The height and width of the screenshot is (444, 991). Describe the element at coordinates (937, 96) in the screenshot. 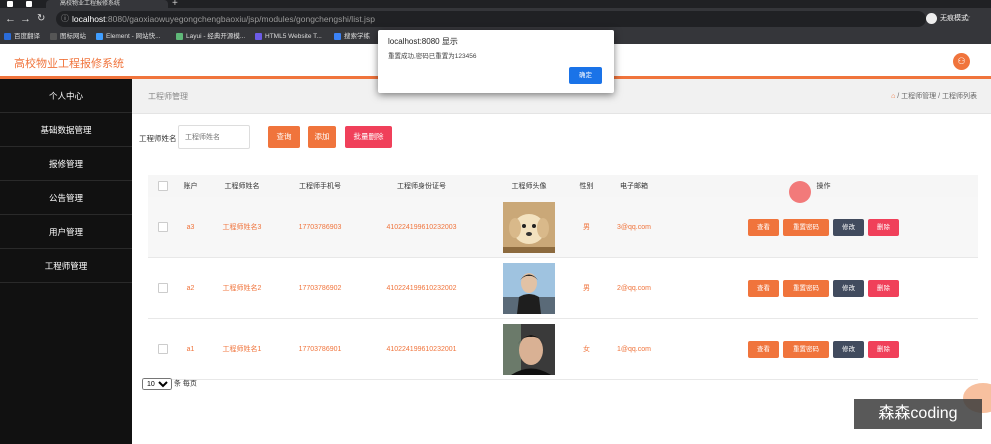

I see `breadcrumb-path: / 工程师管理 / 工程师列表` at that location.